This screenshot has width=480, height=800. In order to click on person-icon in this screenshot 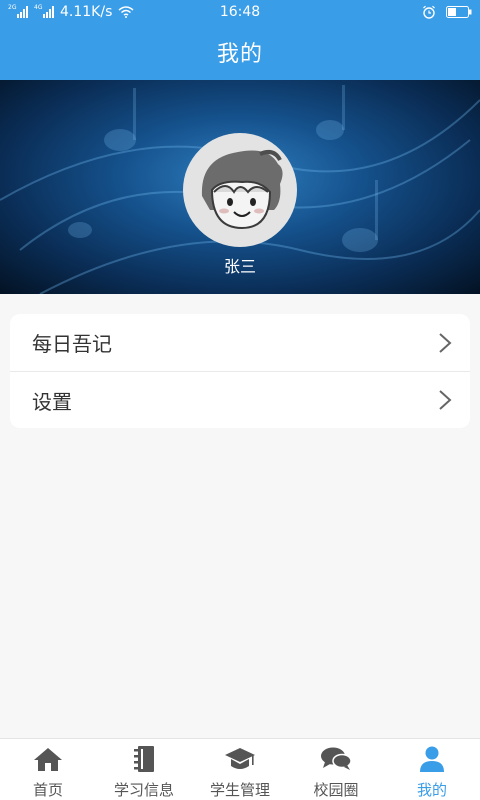, I will do `click(432, 759)`.